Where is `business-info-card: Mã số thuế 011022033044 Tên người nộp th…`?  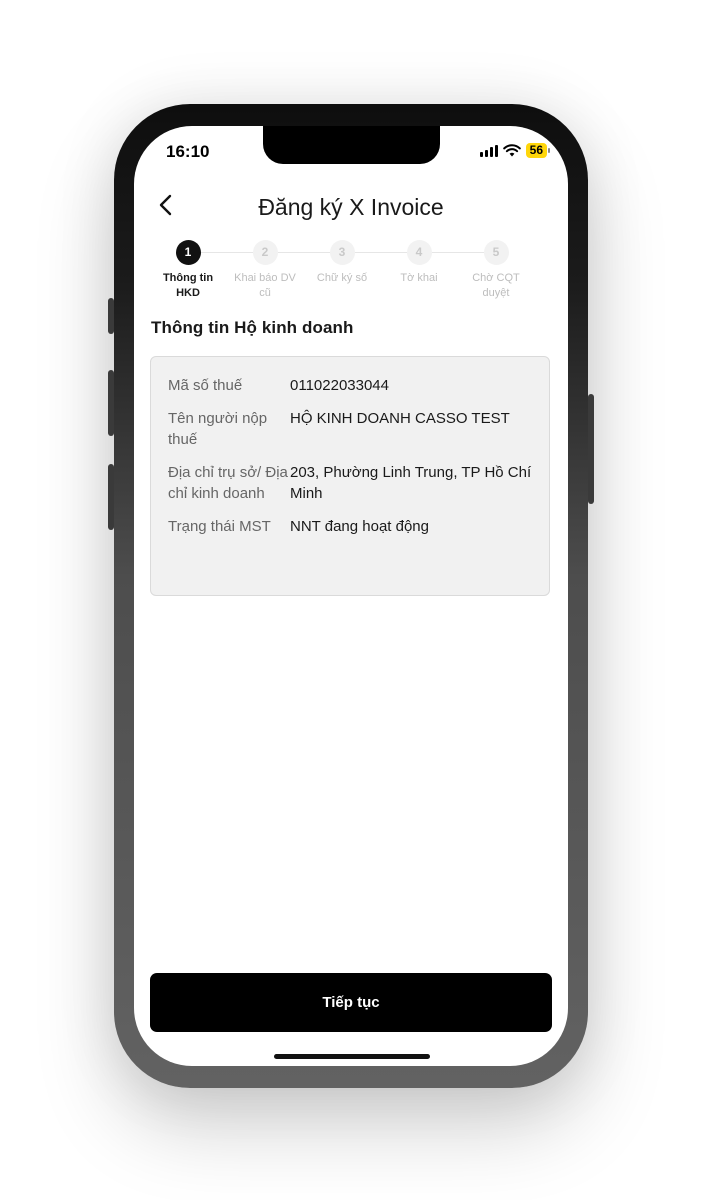
business-info-card: Mã số thuế 011022033044 Tên người nộp th… is located at coordinates (350, 476).